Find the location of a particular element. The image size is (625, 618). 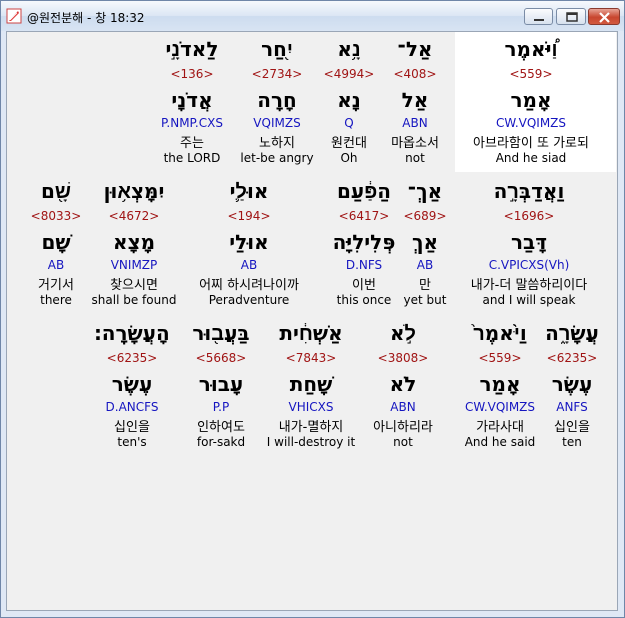

word-english: And he siad is located at coordinates (531, 158).